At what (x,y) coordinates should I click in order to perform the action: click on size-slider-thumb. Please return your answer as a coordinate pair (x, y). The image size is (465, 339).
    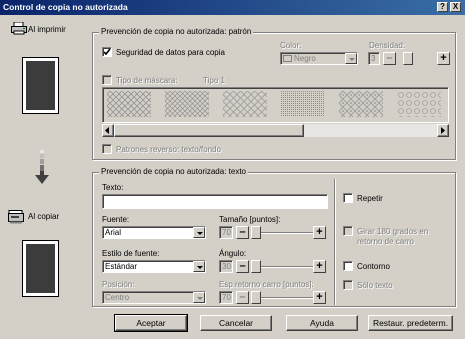
    Looking at the image, I should click on (256, 232).